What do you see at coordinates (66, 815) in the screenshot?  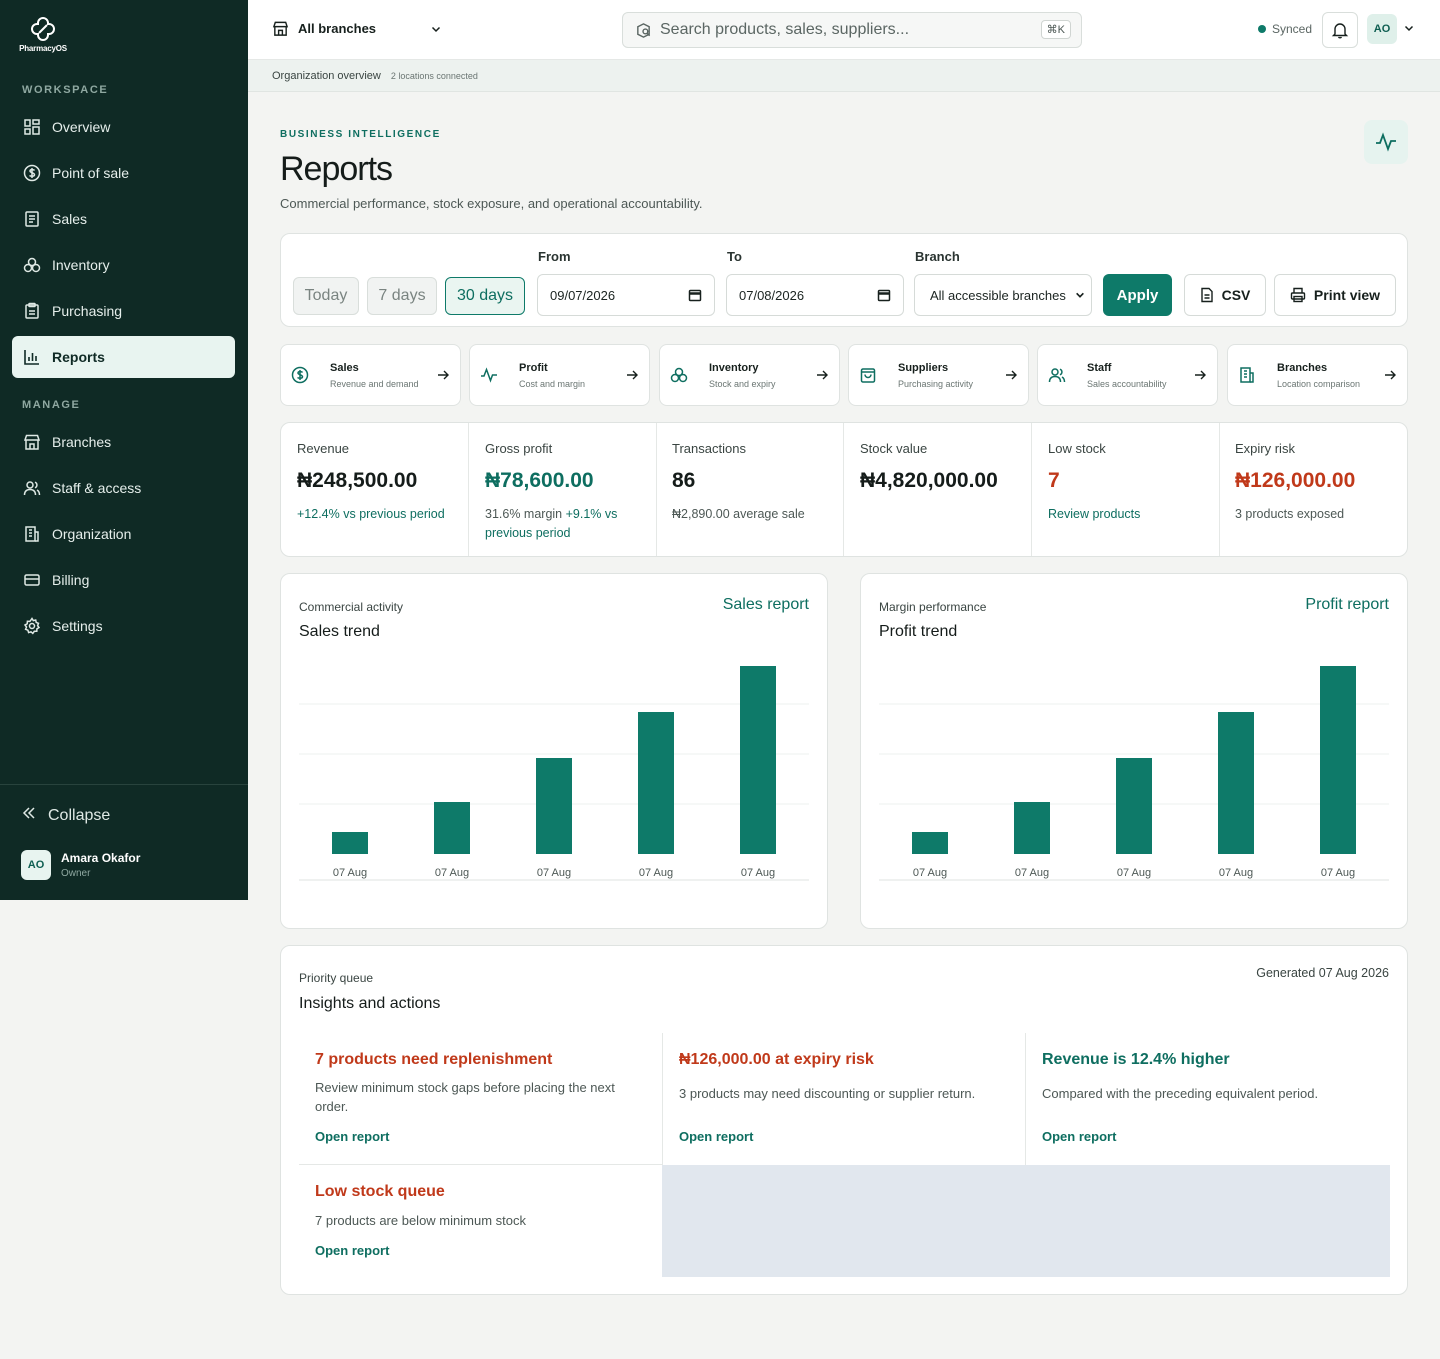 I see `collapse-button: Collapse` at bounding box center [66, 815].